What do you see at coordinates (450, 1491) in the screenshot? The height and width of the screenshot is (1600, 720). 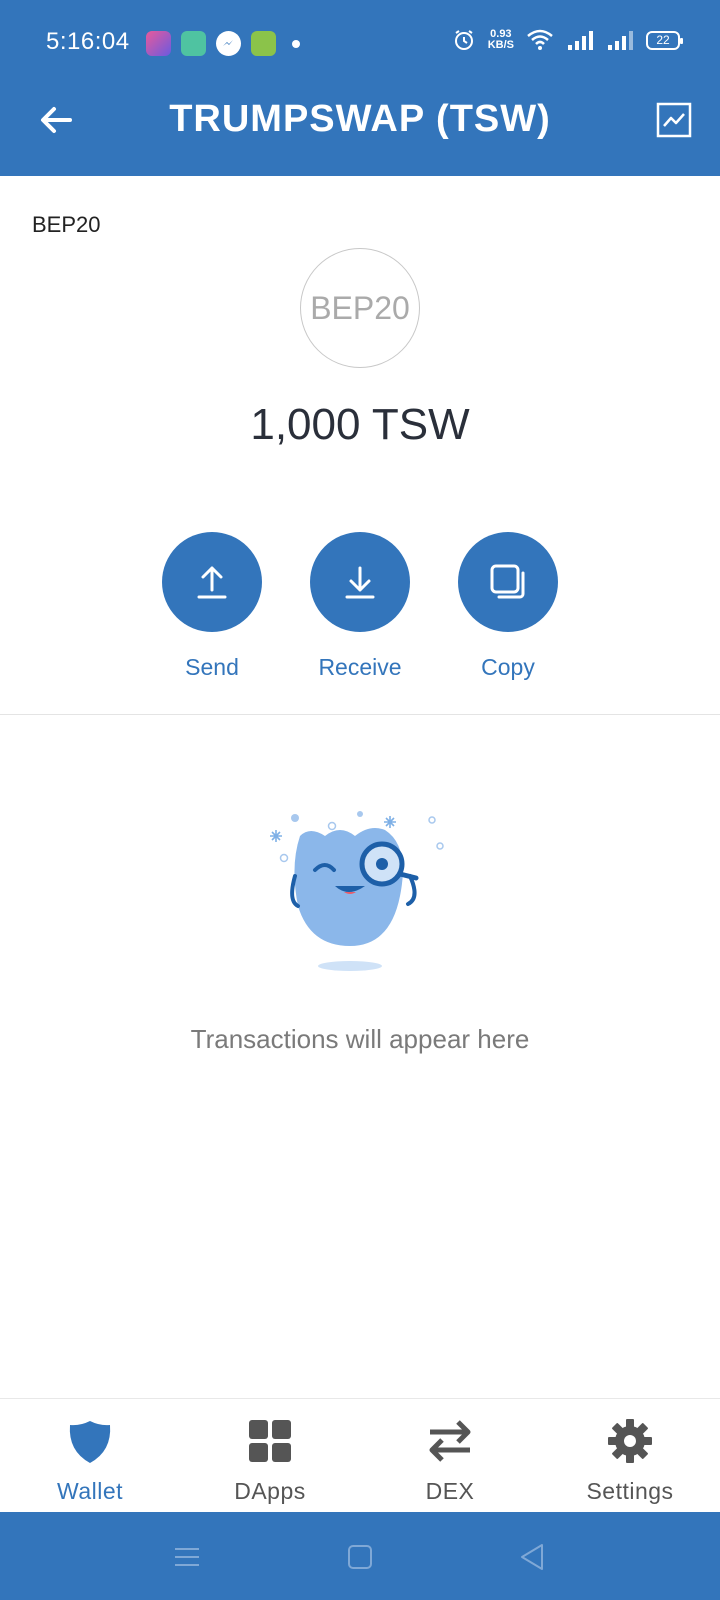 I see `tab-dex-label: DEX` at bounding box center [450, 1491].